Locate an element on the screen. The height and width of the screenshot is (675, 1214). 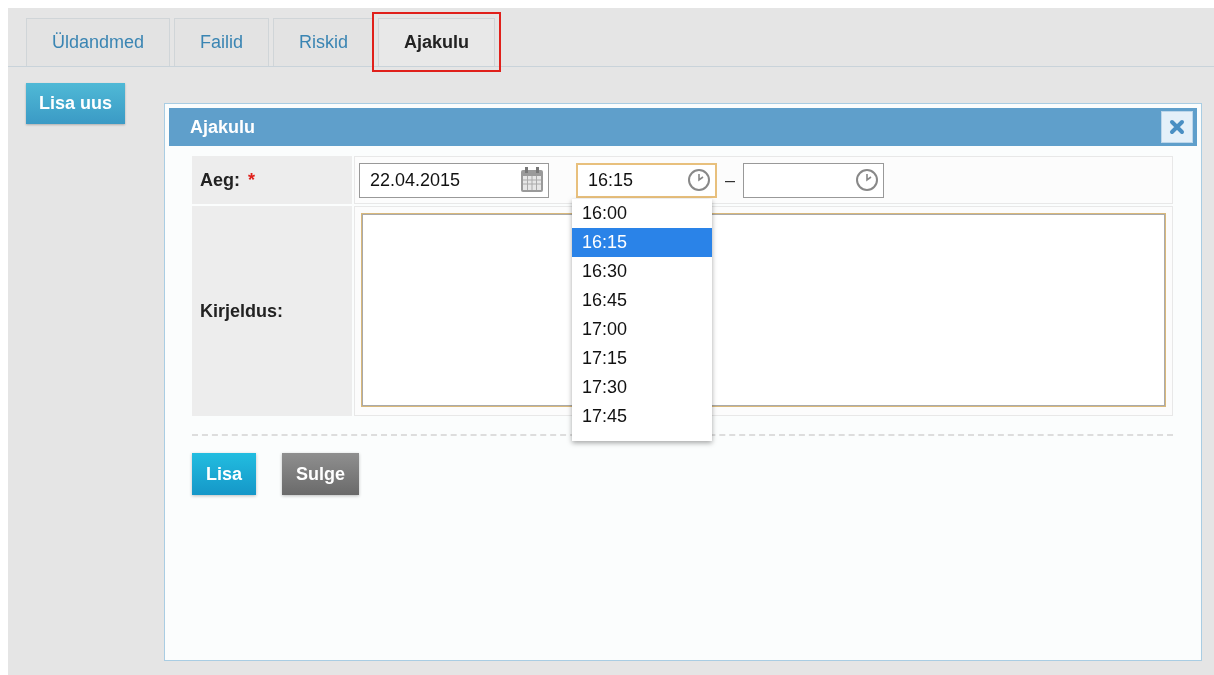
time-option: 17:00 is located at coordinates (642, 329).